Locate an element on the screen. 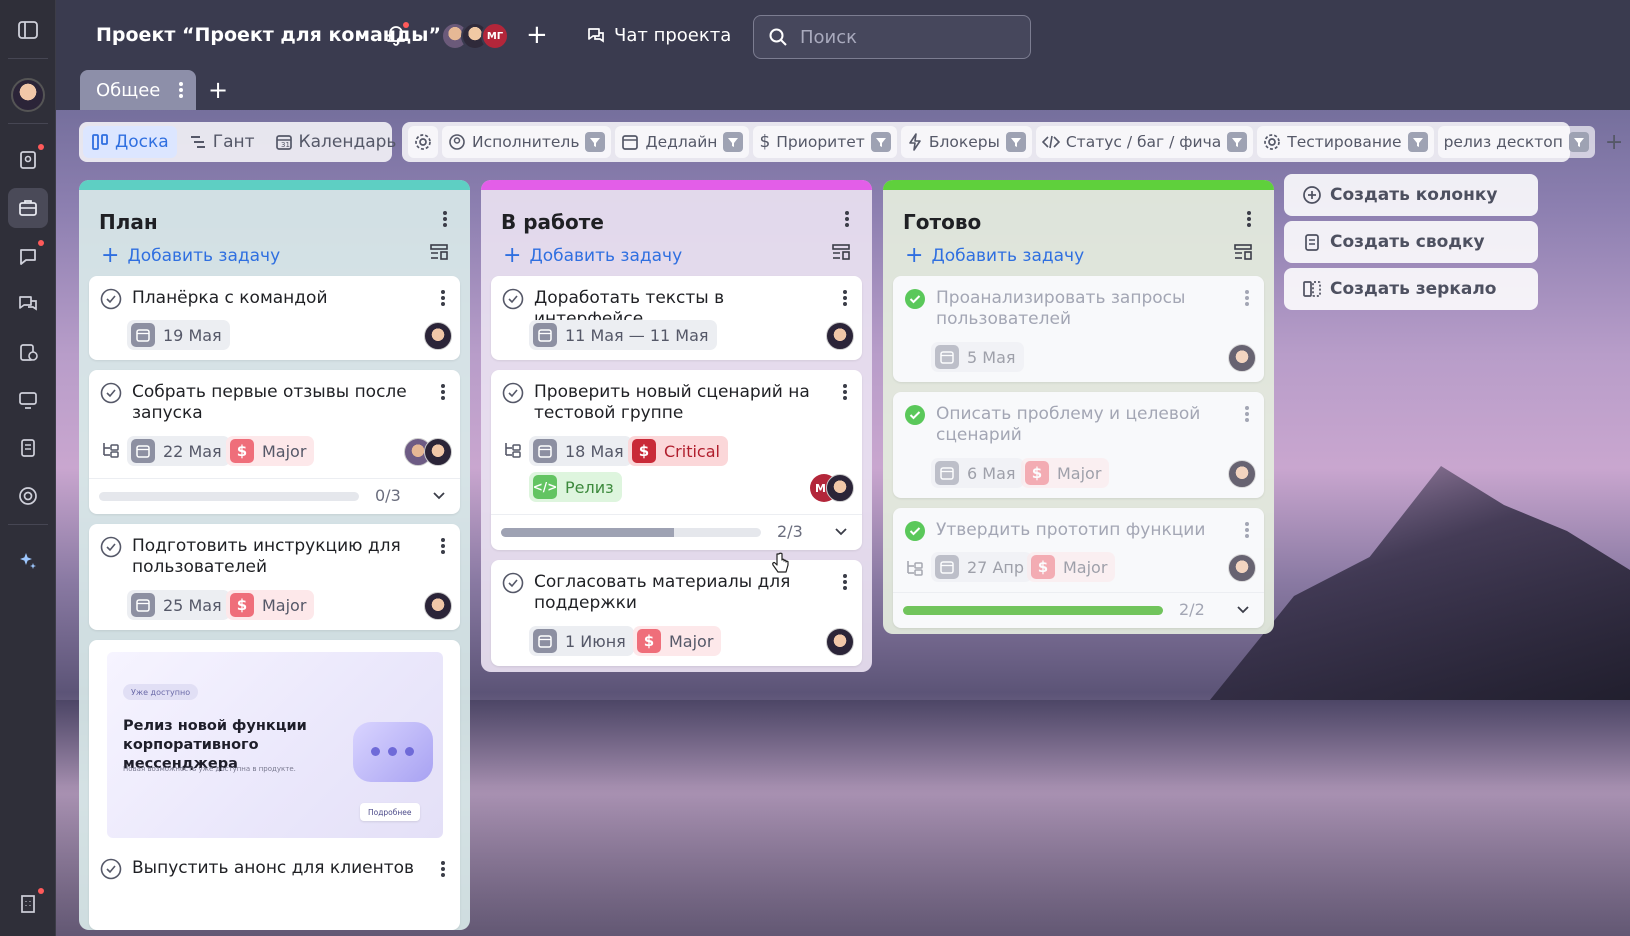 This screenshot has height=936, width=1630. rail-chats-icon is located at coordinates (28, 304).